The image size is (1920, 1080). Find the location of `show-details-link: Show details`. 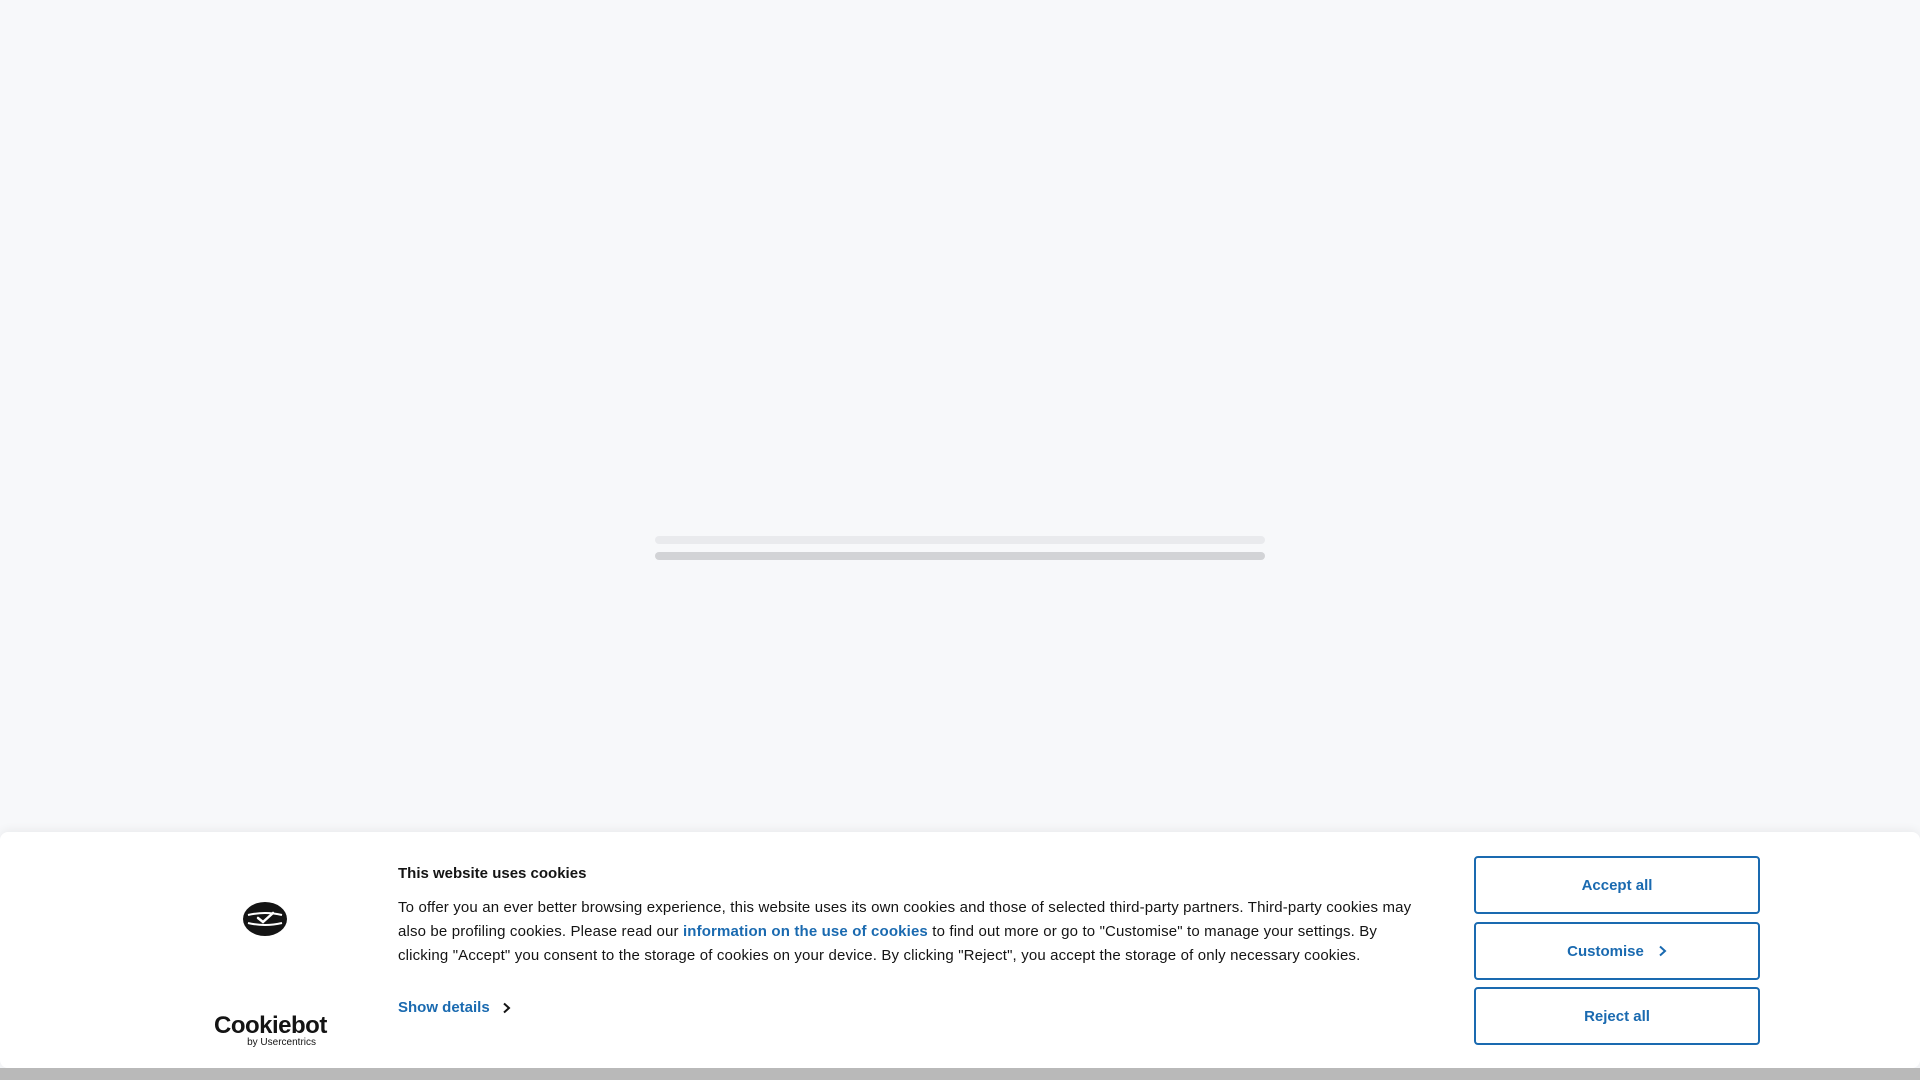

show-details-link: Show details is located at coordinates (454, 1007).